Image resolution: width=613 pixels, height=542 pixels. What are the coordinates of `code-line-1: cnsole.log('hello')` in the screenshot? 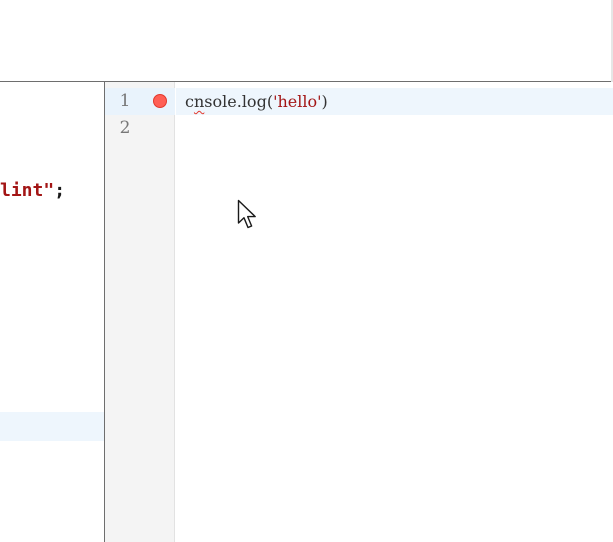 It's located at (256, 101).